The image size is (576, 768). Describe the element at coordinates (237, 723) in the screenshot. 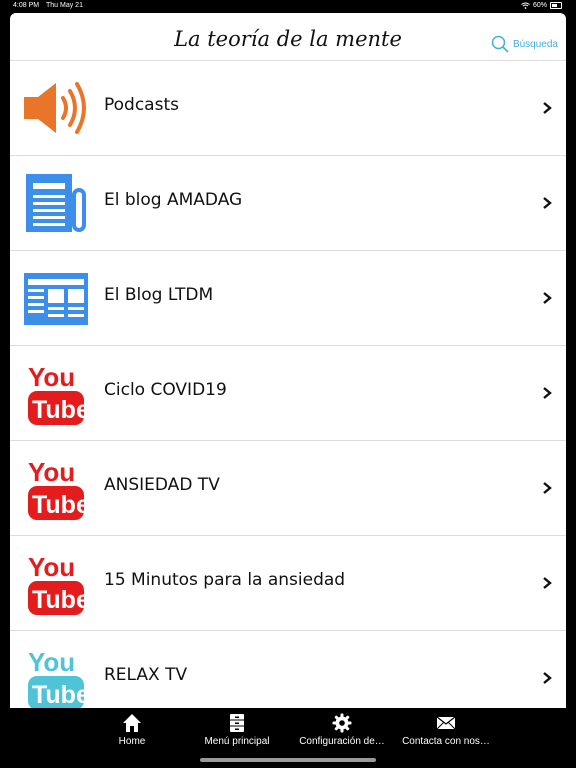

I see `cabinet-icon` at that location.